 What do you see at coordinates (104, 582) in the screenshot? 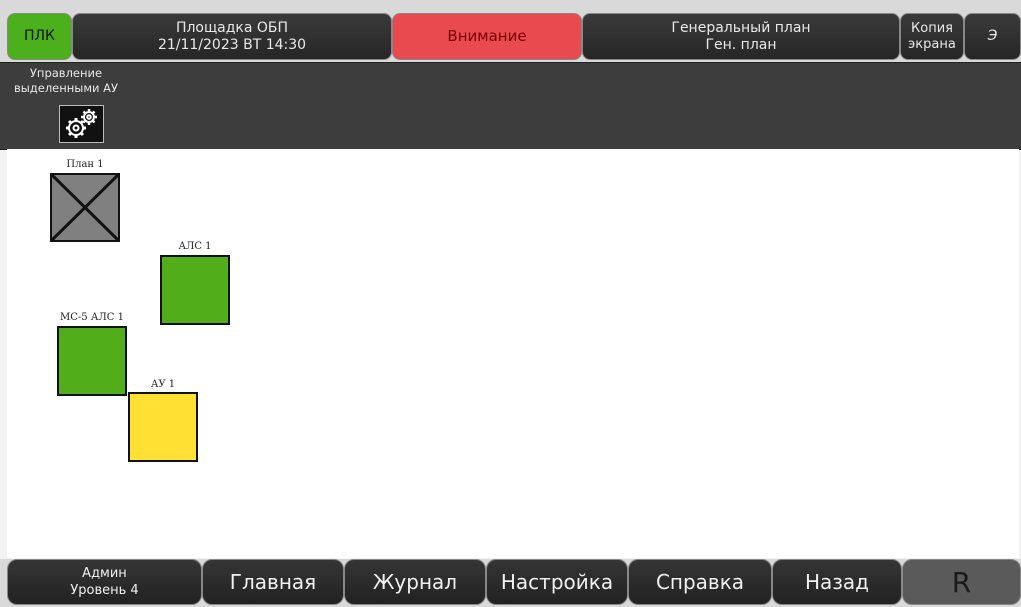
I see `user-info-button: Админ Уровень 4` at bounding box center [104, 582].